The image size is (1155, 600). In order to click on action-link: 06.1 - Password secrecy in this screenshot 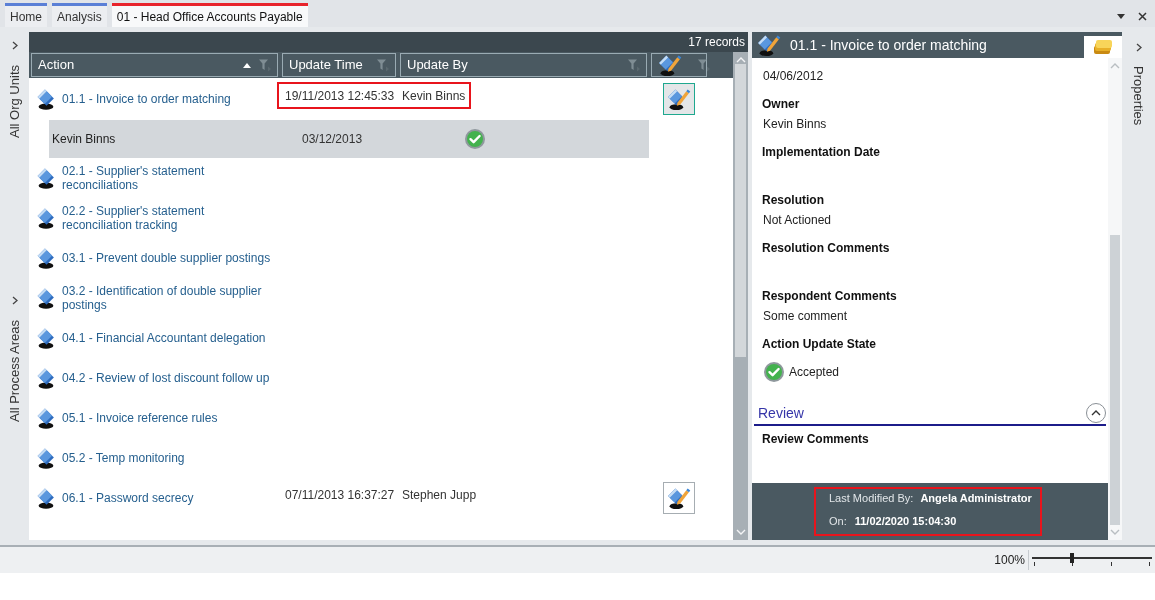, I will do `click(167, 498)`.